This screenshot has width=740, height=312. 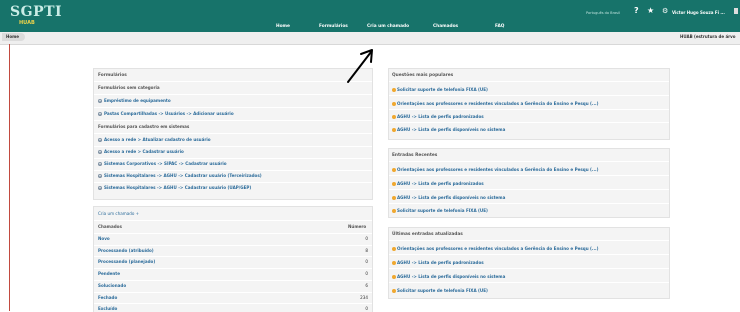 I want to click on app-subtitle: HUAB, so click(x=27, y=23).